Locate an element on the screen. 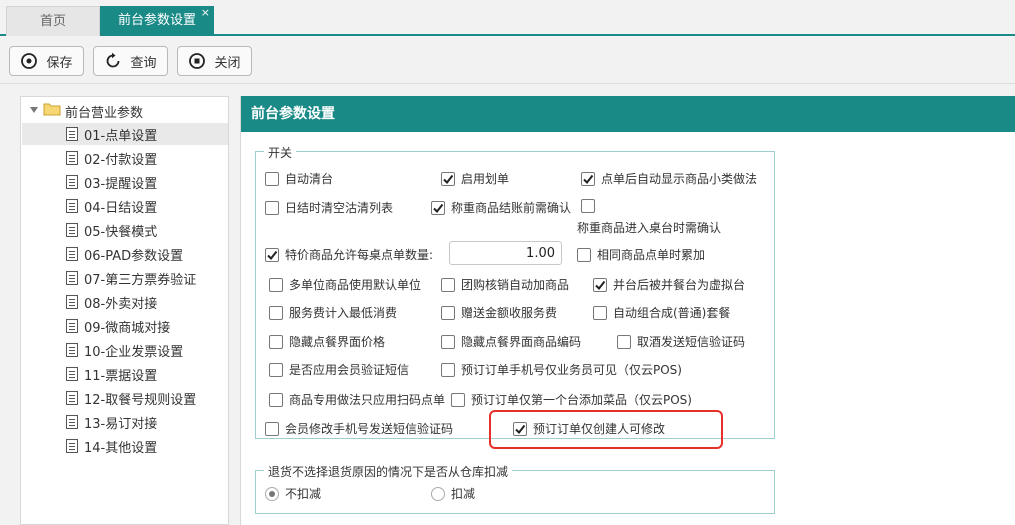  tree-item: 12-取餐号规则设置 is located at coordinates (125, 398).